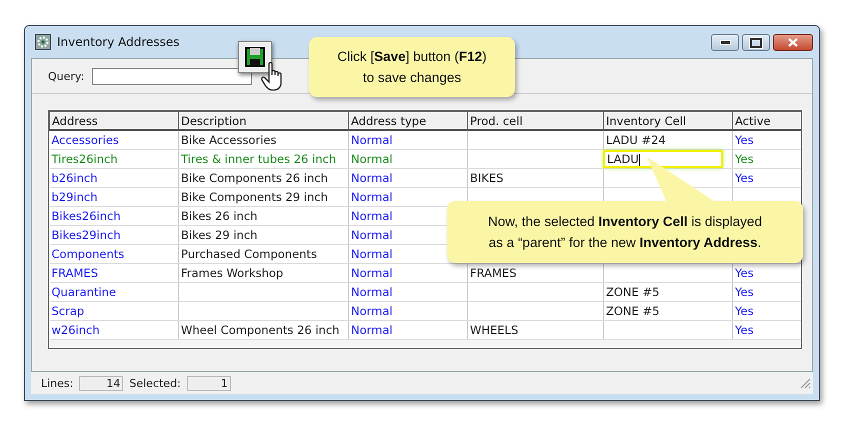  Describe the element at coordinates (756, 42) in the screenshot. I see `maximize-button` at that location.